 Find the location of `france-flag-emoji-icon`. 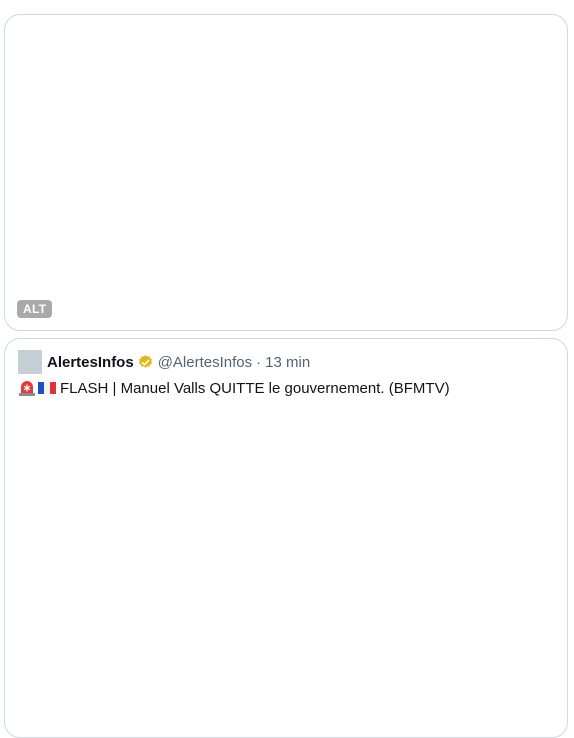

france-flag-emoji-icon is located at coordinates (47, 388).